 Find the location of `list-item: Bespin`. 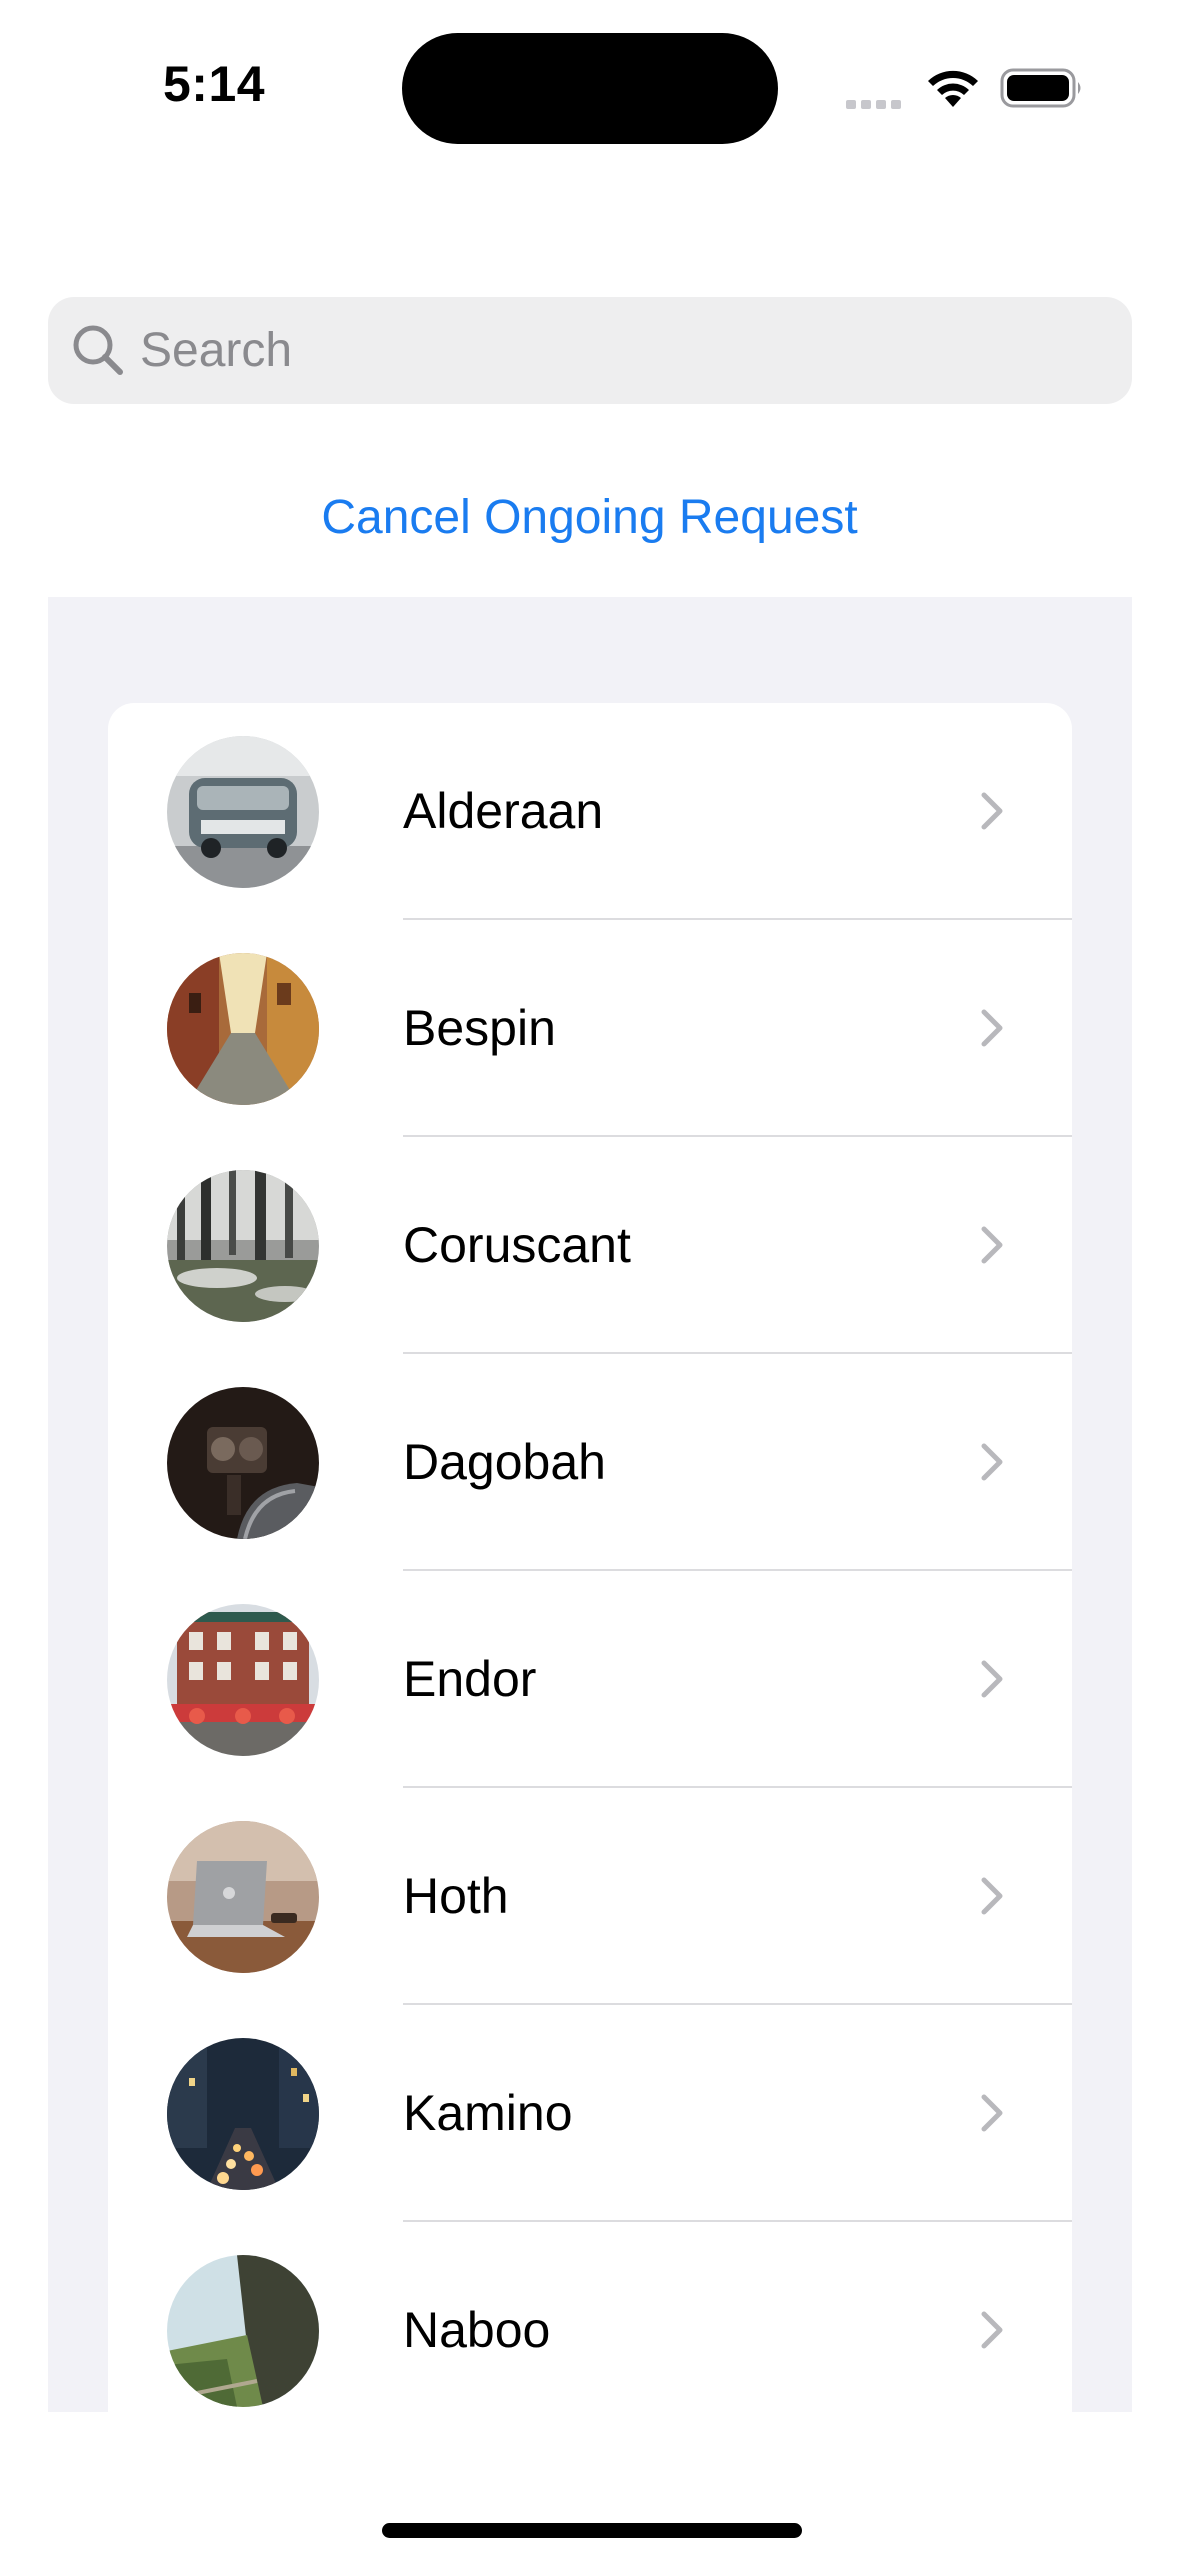

list-item: Bespin is located at coordinates (590, 1028).